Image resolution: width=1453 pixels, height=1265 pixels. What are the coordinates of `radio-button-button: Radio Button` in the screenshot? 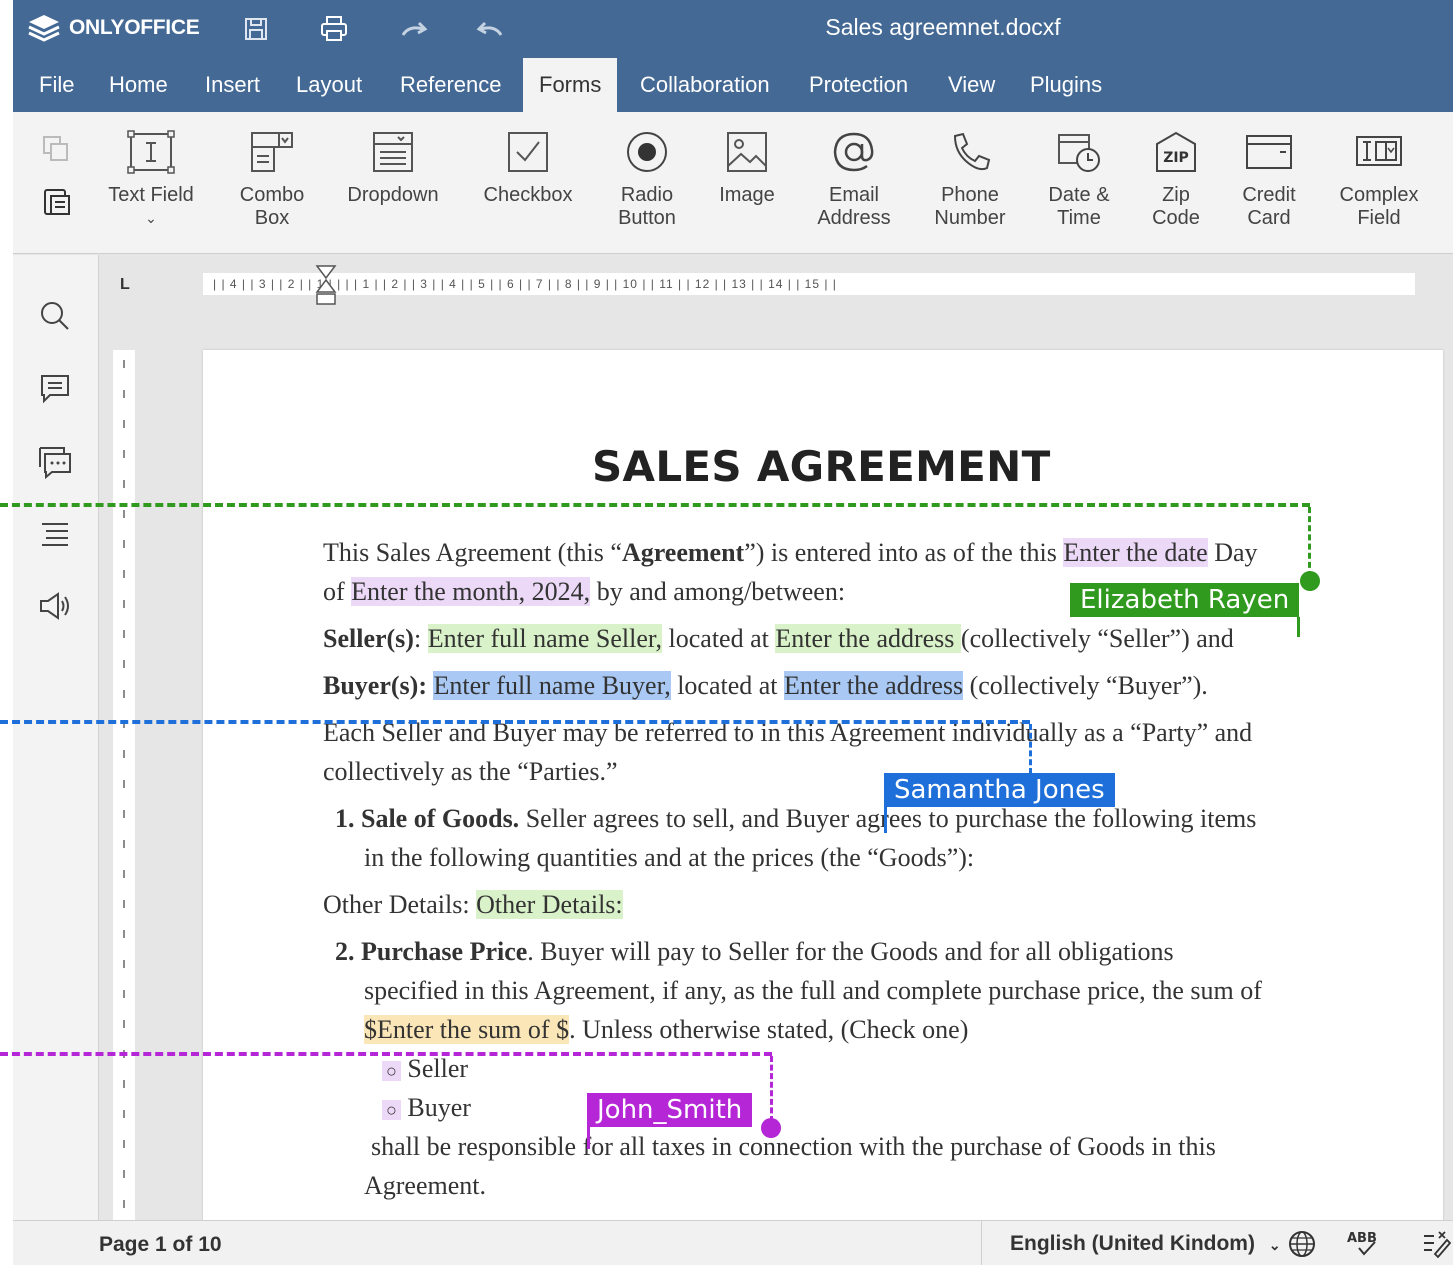 It's located at (647, 180).